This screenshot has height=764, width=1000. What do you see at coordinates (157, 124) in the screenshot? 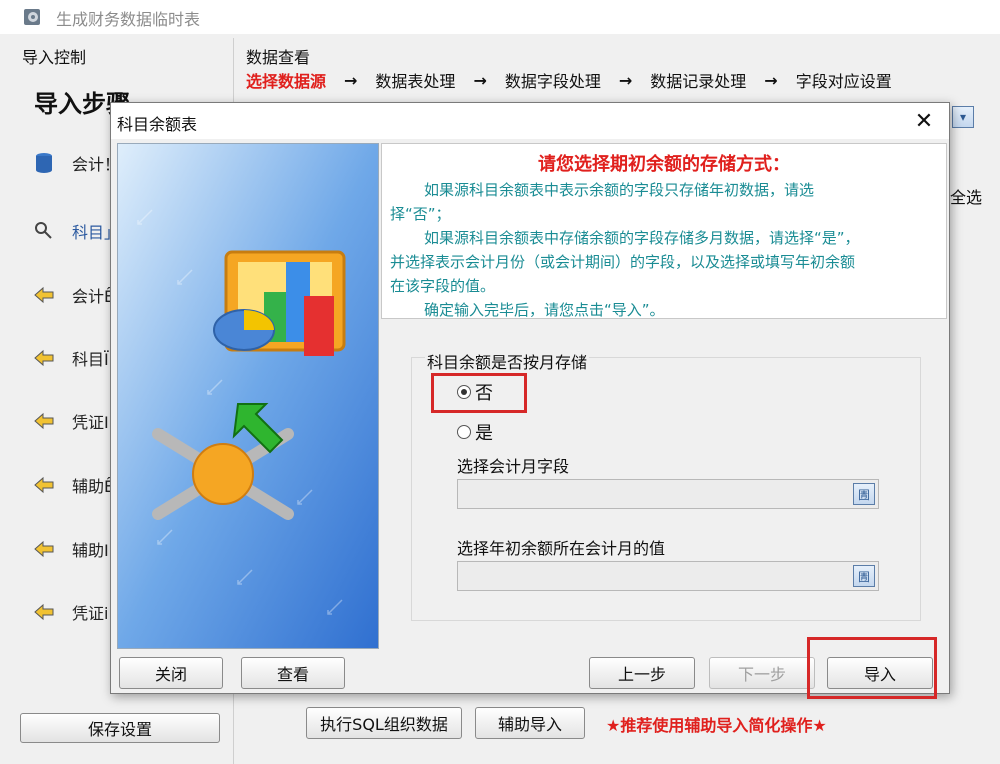
I see `dialog-title: 科目余额表` at bounding box center [157, 124].